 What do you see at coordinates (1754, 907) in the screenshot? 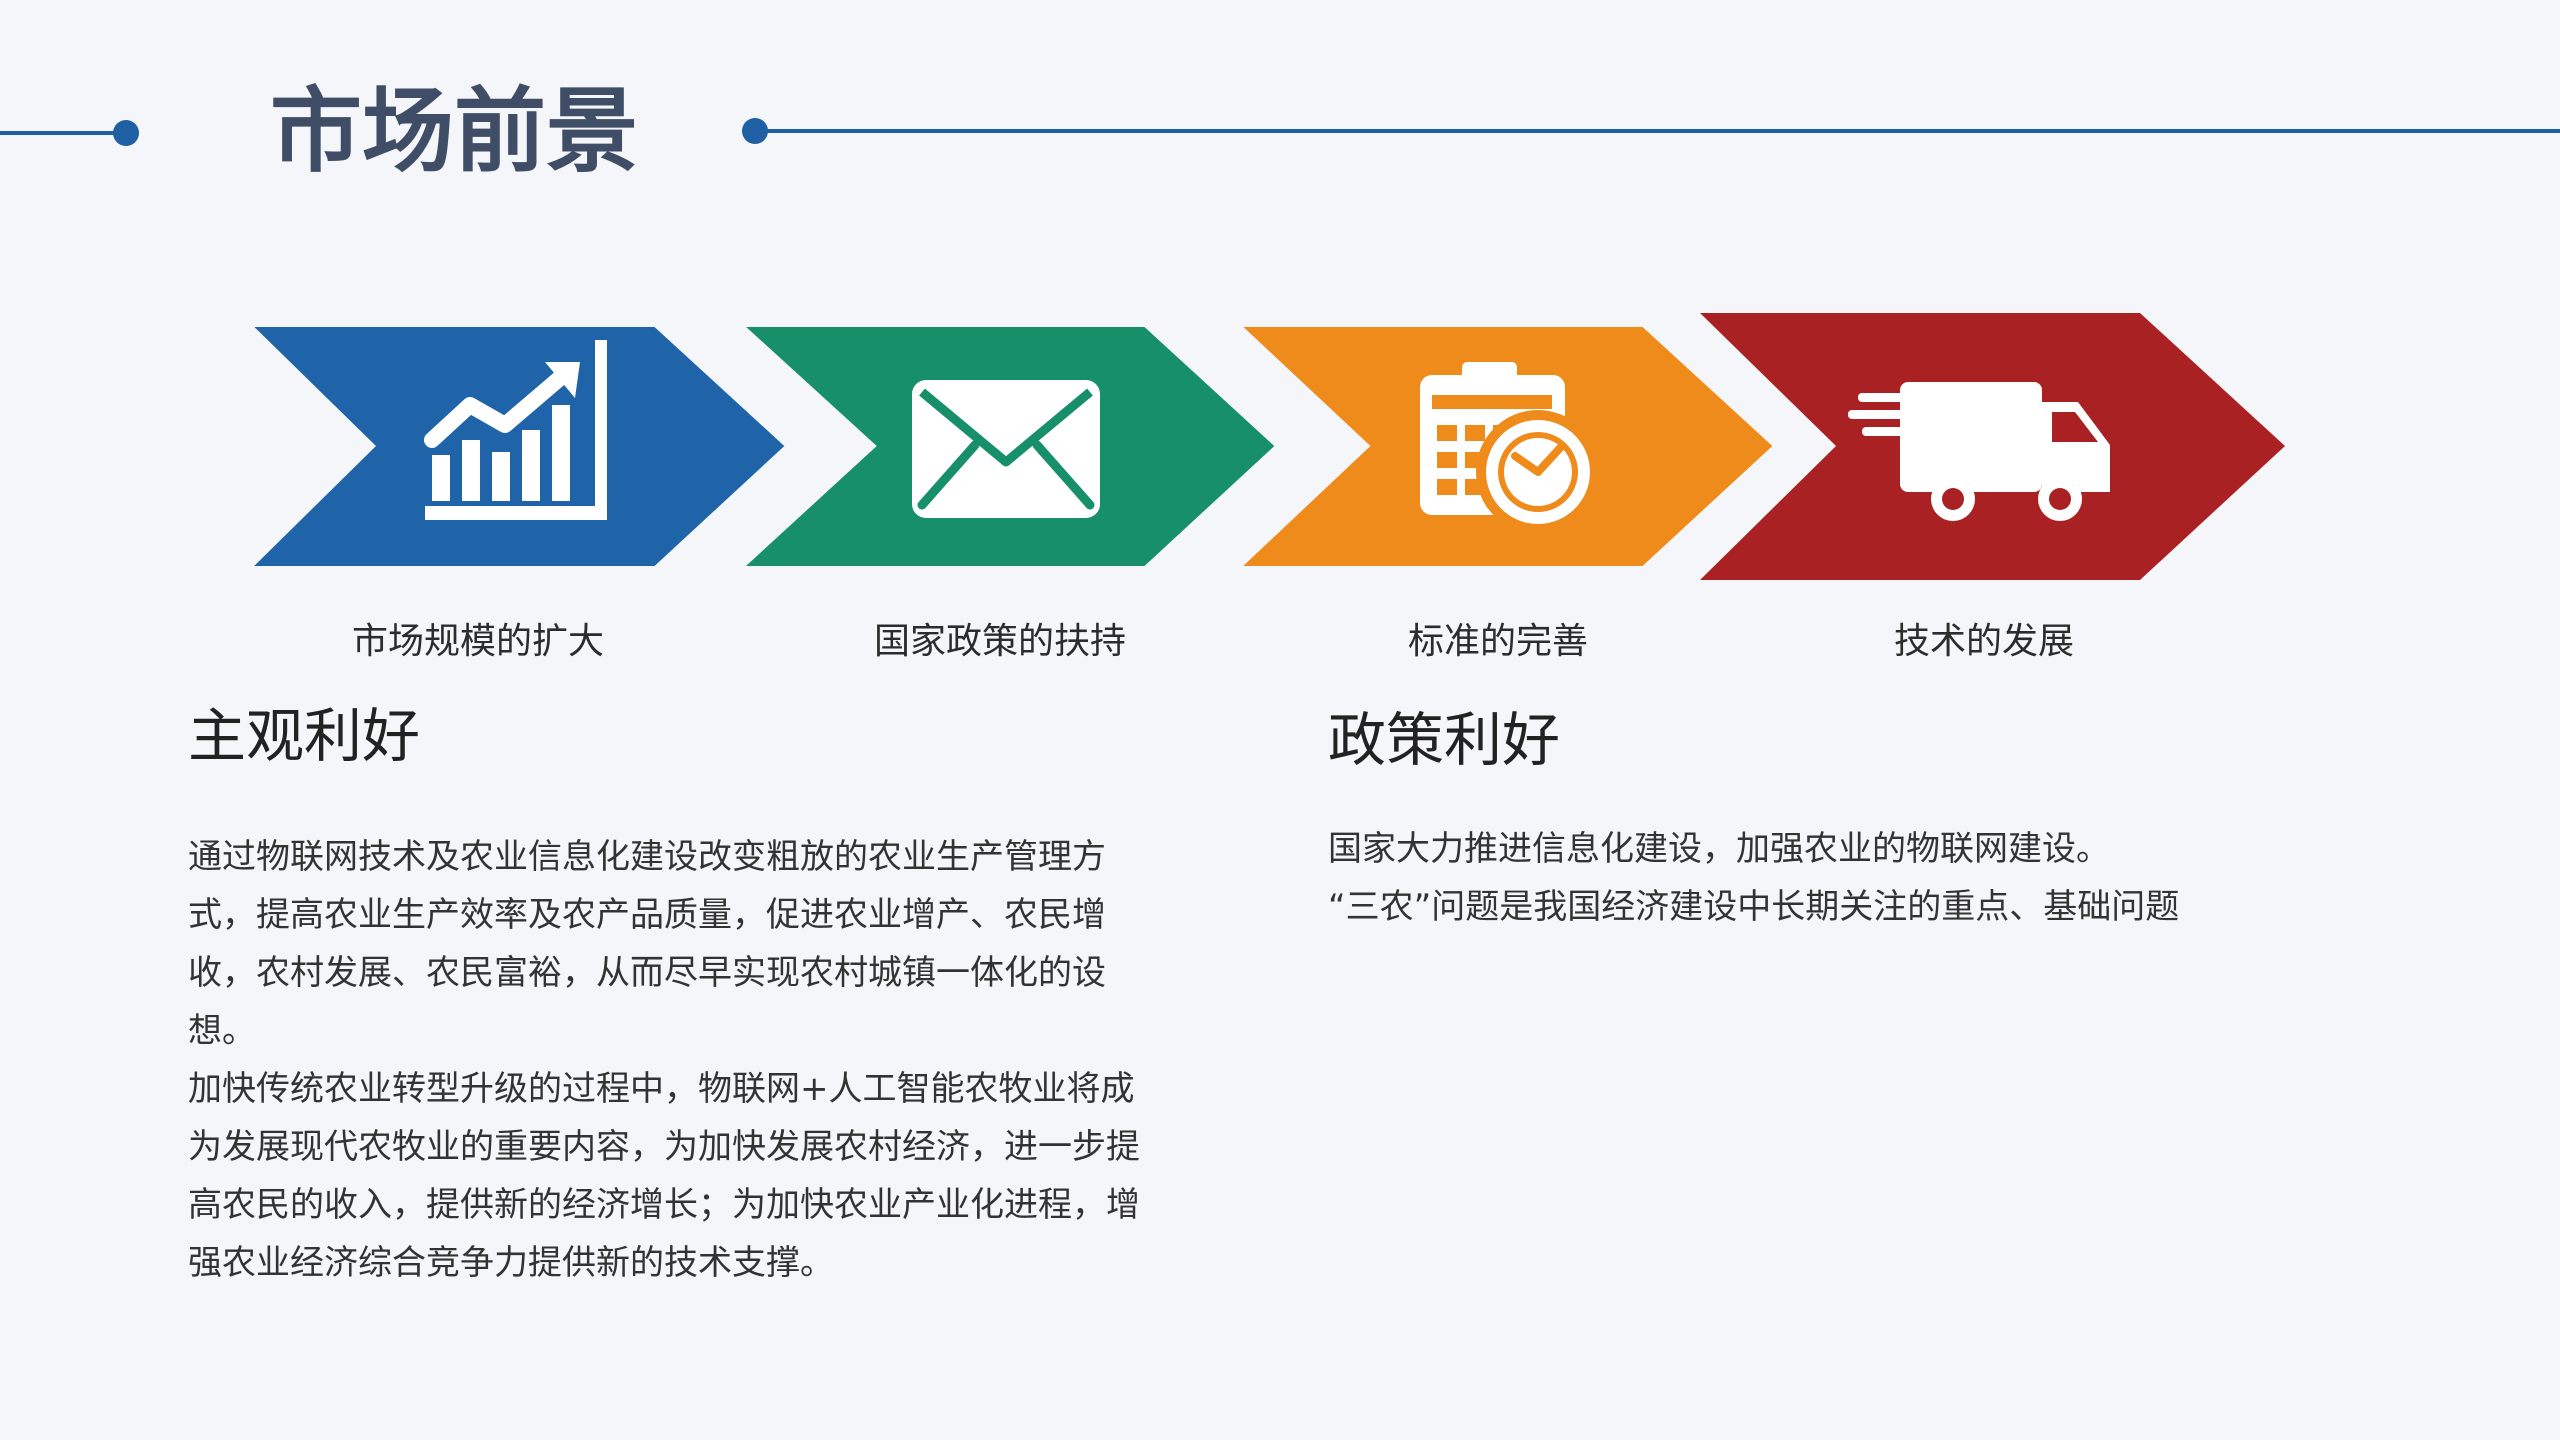
I see `right-paragraph-2: “三农”问题是我国经济建设中长期关注的重点、基础问题` at bounding box center [1754, 907].